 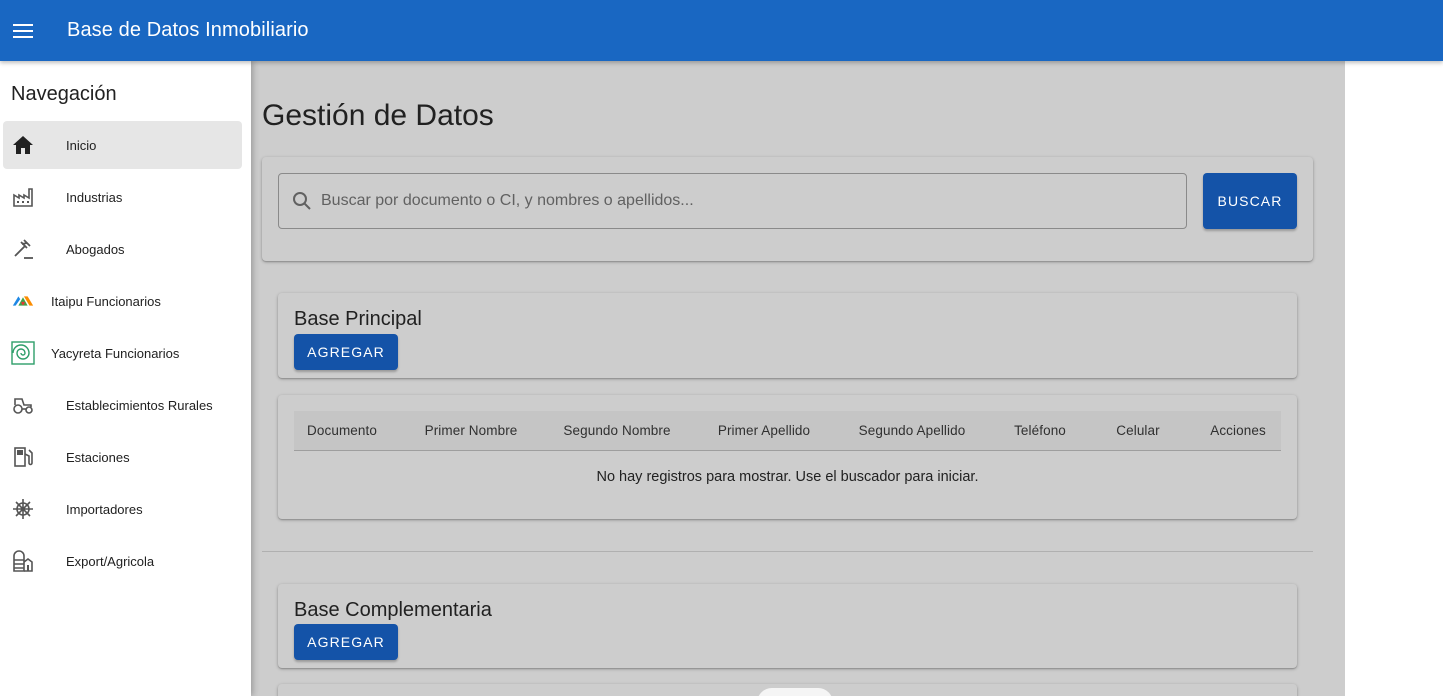 I want to click on nav-item-itaipu-funcionarios: Itaipu Funcionarios, so click(x=122, y=301).